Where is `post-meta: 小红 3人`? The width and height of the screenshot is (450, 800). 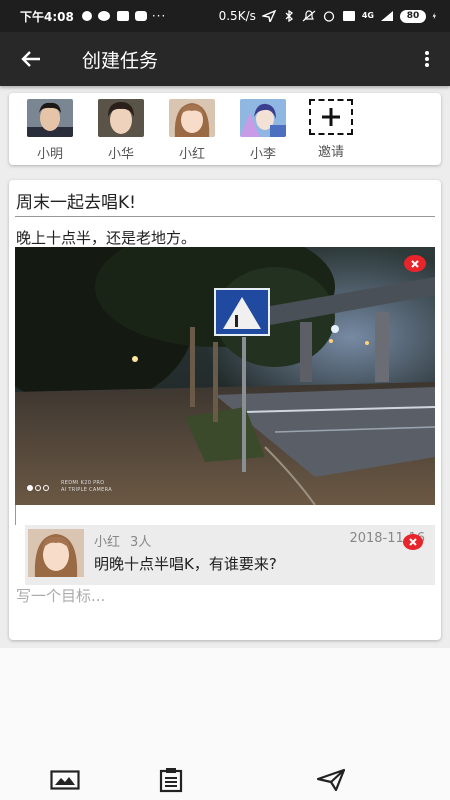
post-meta: 小红 3人 is located at coordinates (122, 540).